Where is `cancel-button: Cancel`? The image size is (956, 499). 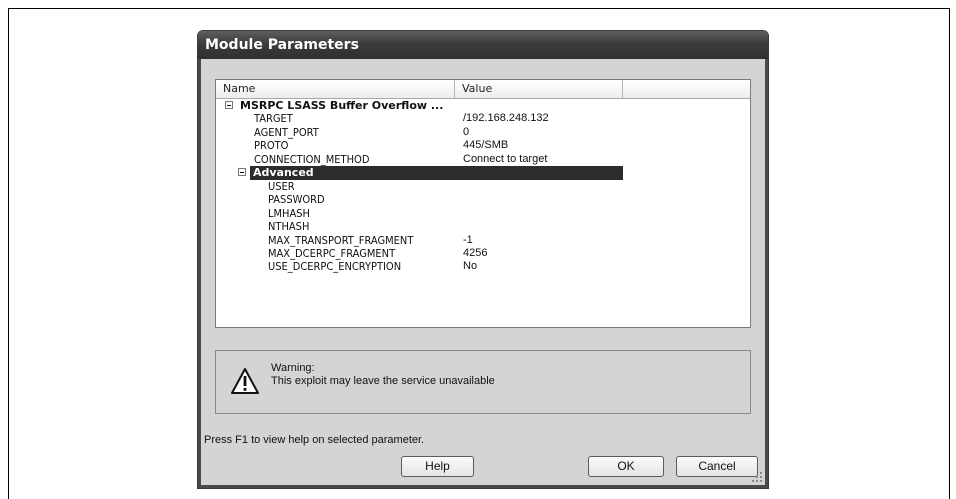
cancel-button: Cancel is located at coordinates (717, 466).